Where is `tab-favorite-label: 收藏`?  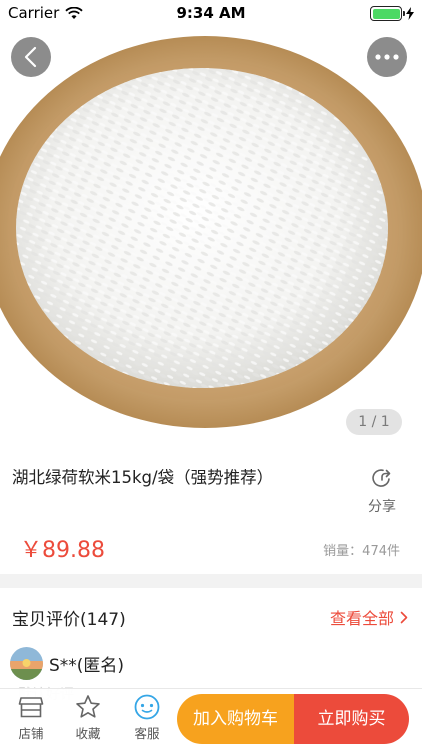
tab-favorite-label: 收藏 is located at coordinates (88, 733).